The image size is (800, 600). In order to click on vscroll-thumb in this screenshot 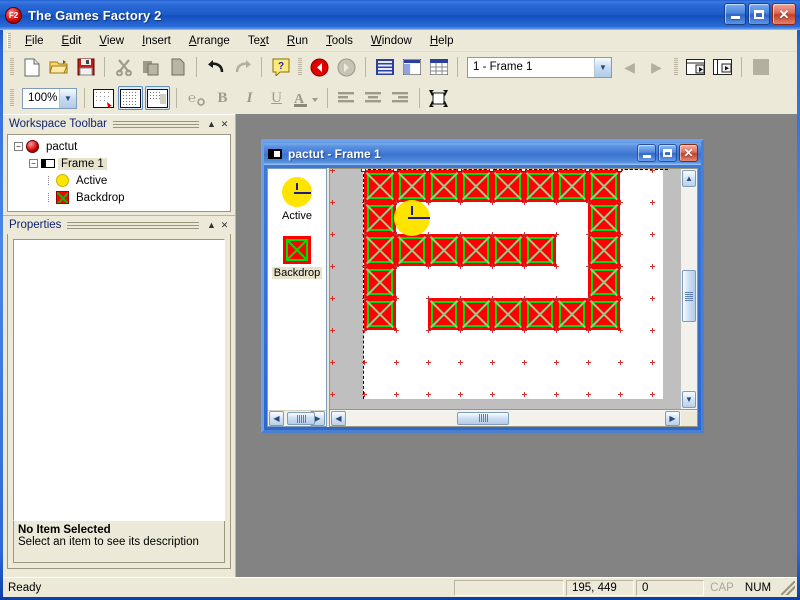, I will do `click(689, 296)`.